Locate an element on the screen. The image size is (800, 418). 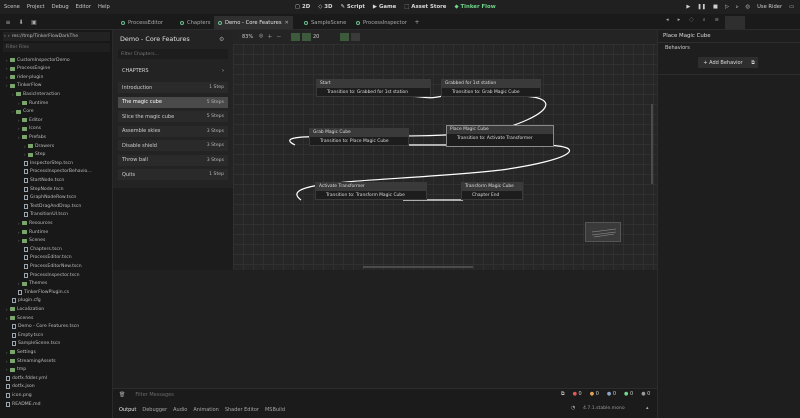
file-row: StepNode.tscn is located at coordinates (56, 189).